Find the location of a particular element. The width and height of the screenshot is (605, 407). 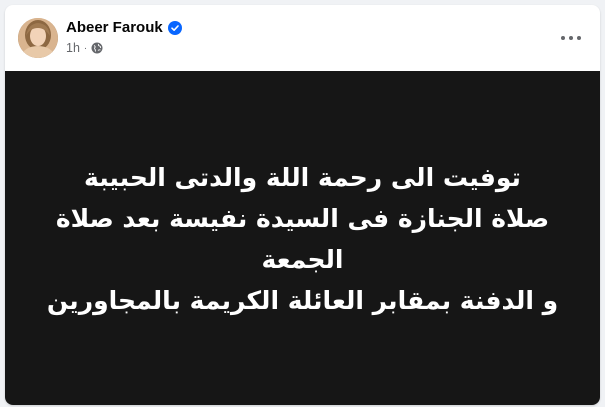

avatar-image is located at coordinates (38, 38).